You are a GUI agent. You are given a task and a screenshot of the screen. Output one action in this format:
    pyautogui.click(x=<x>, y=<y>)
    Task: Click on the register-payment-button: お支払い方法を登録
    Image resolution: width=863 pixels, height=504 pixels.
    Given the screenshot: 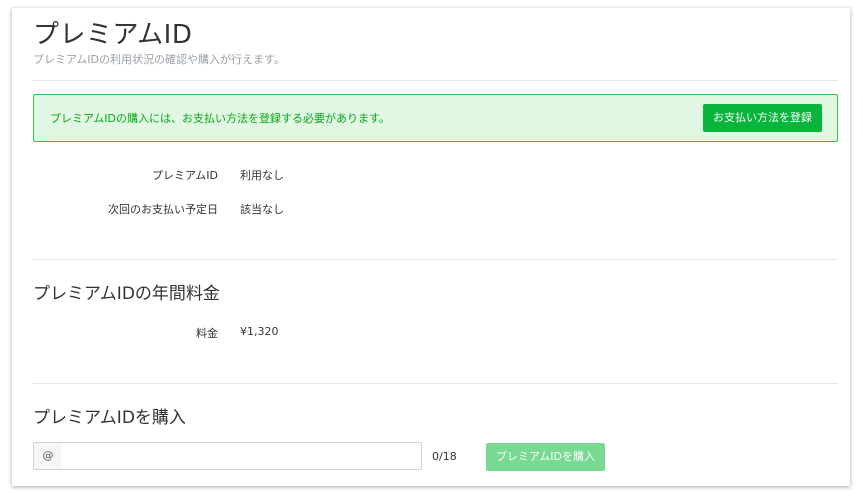 What is the action you would take?
    pyautogui.click(x=762, y=118)
    